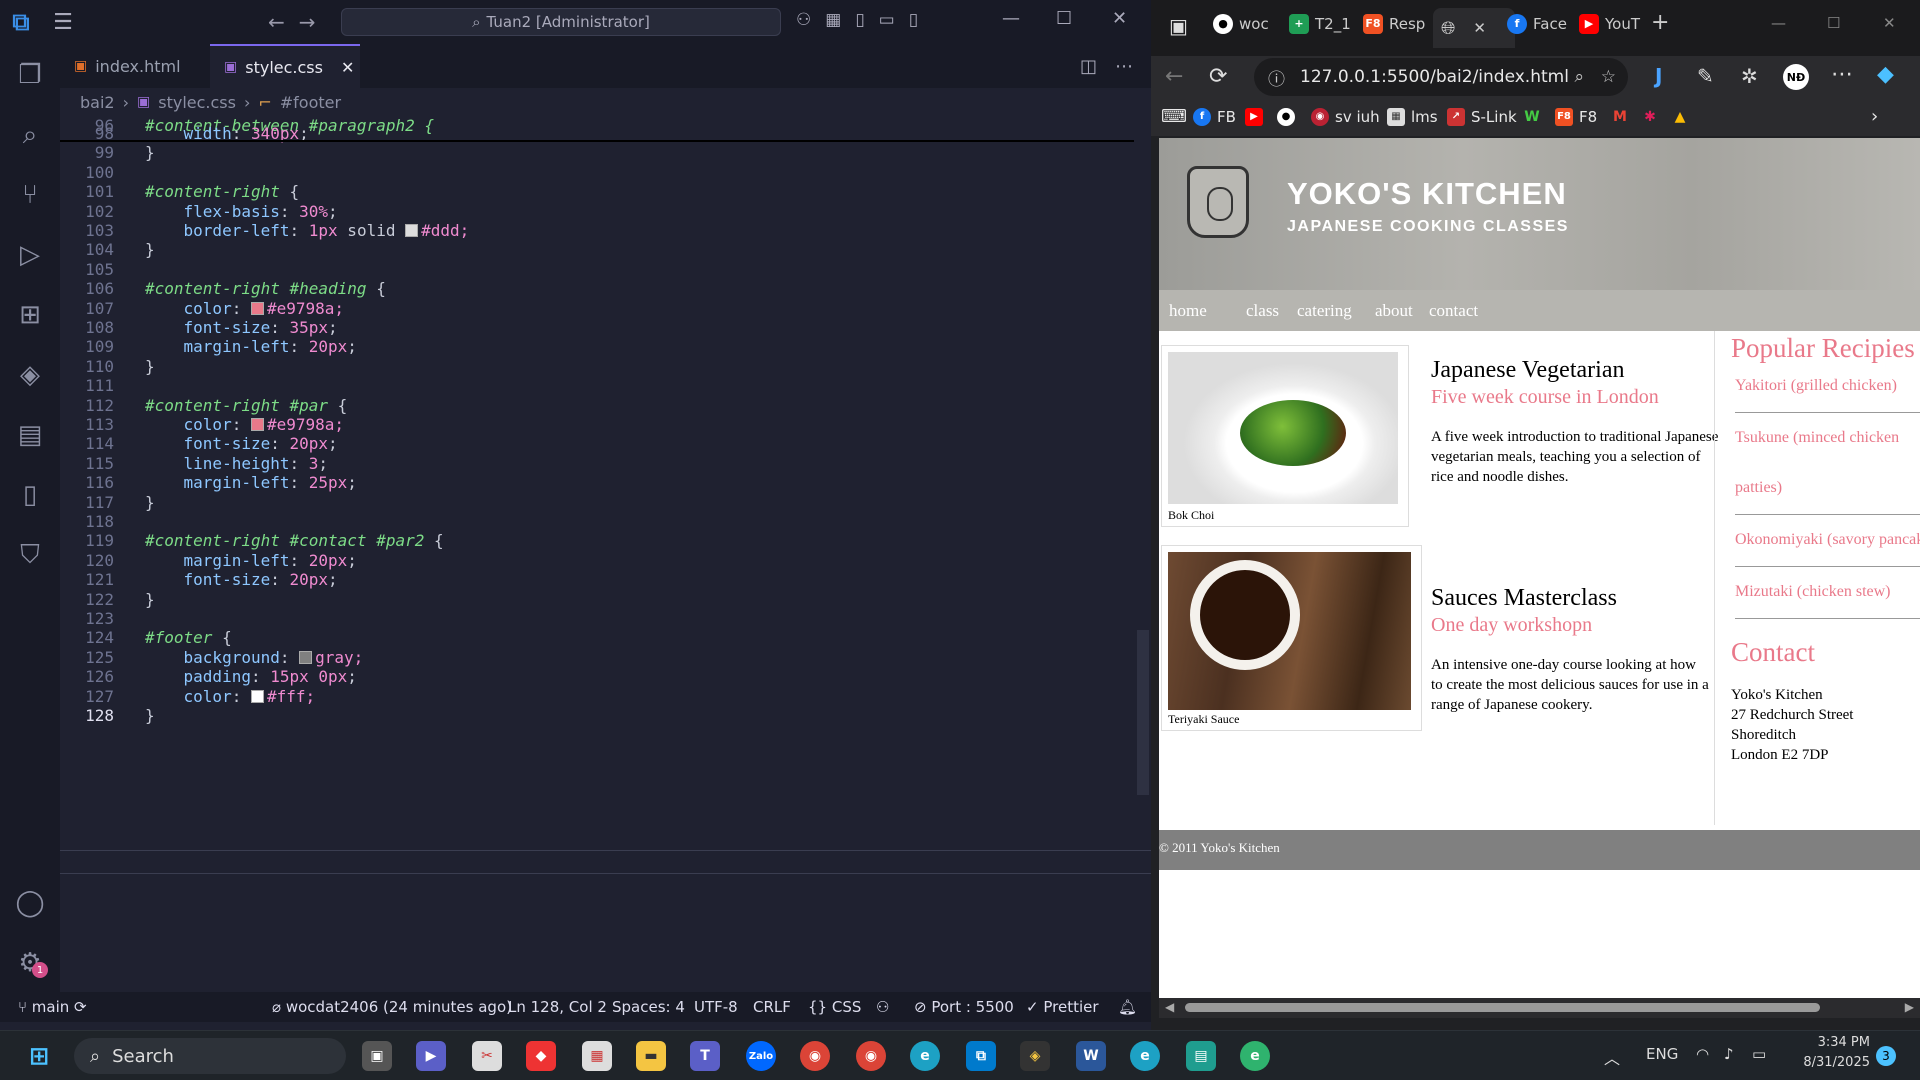 The width and height of the screenshot is (1920, 1080). Describe the element at coordinates (1412, 117) in the screenshot. I see `bookmark-lms: ▦ lms` at that location.